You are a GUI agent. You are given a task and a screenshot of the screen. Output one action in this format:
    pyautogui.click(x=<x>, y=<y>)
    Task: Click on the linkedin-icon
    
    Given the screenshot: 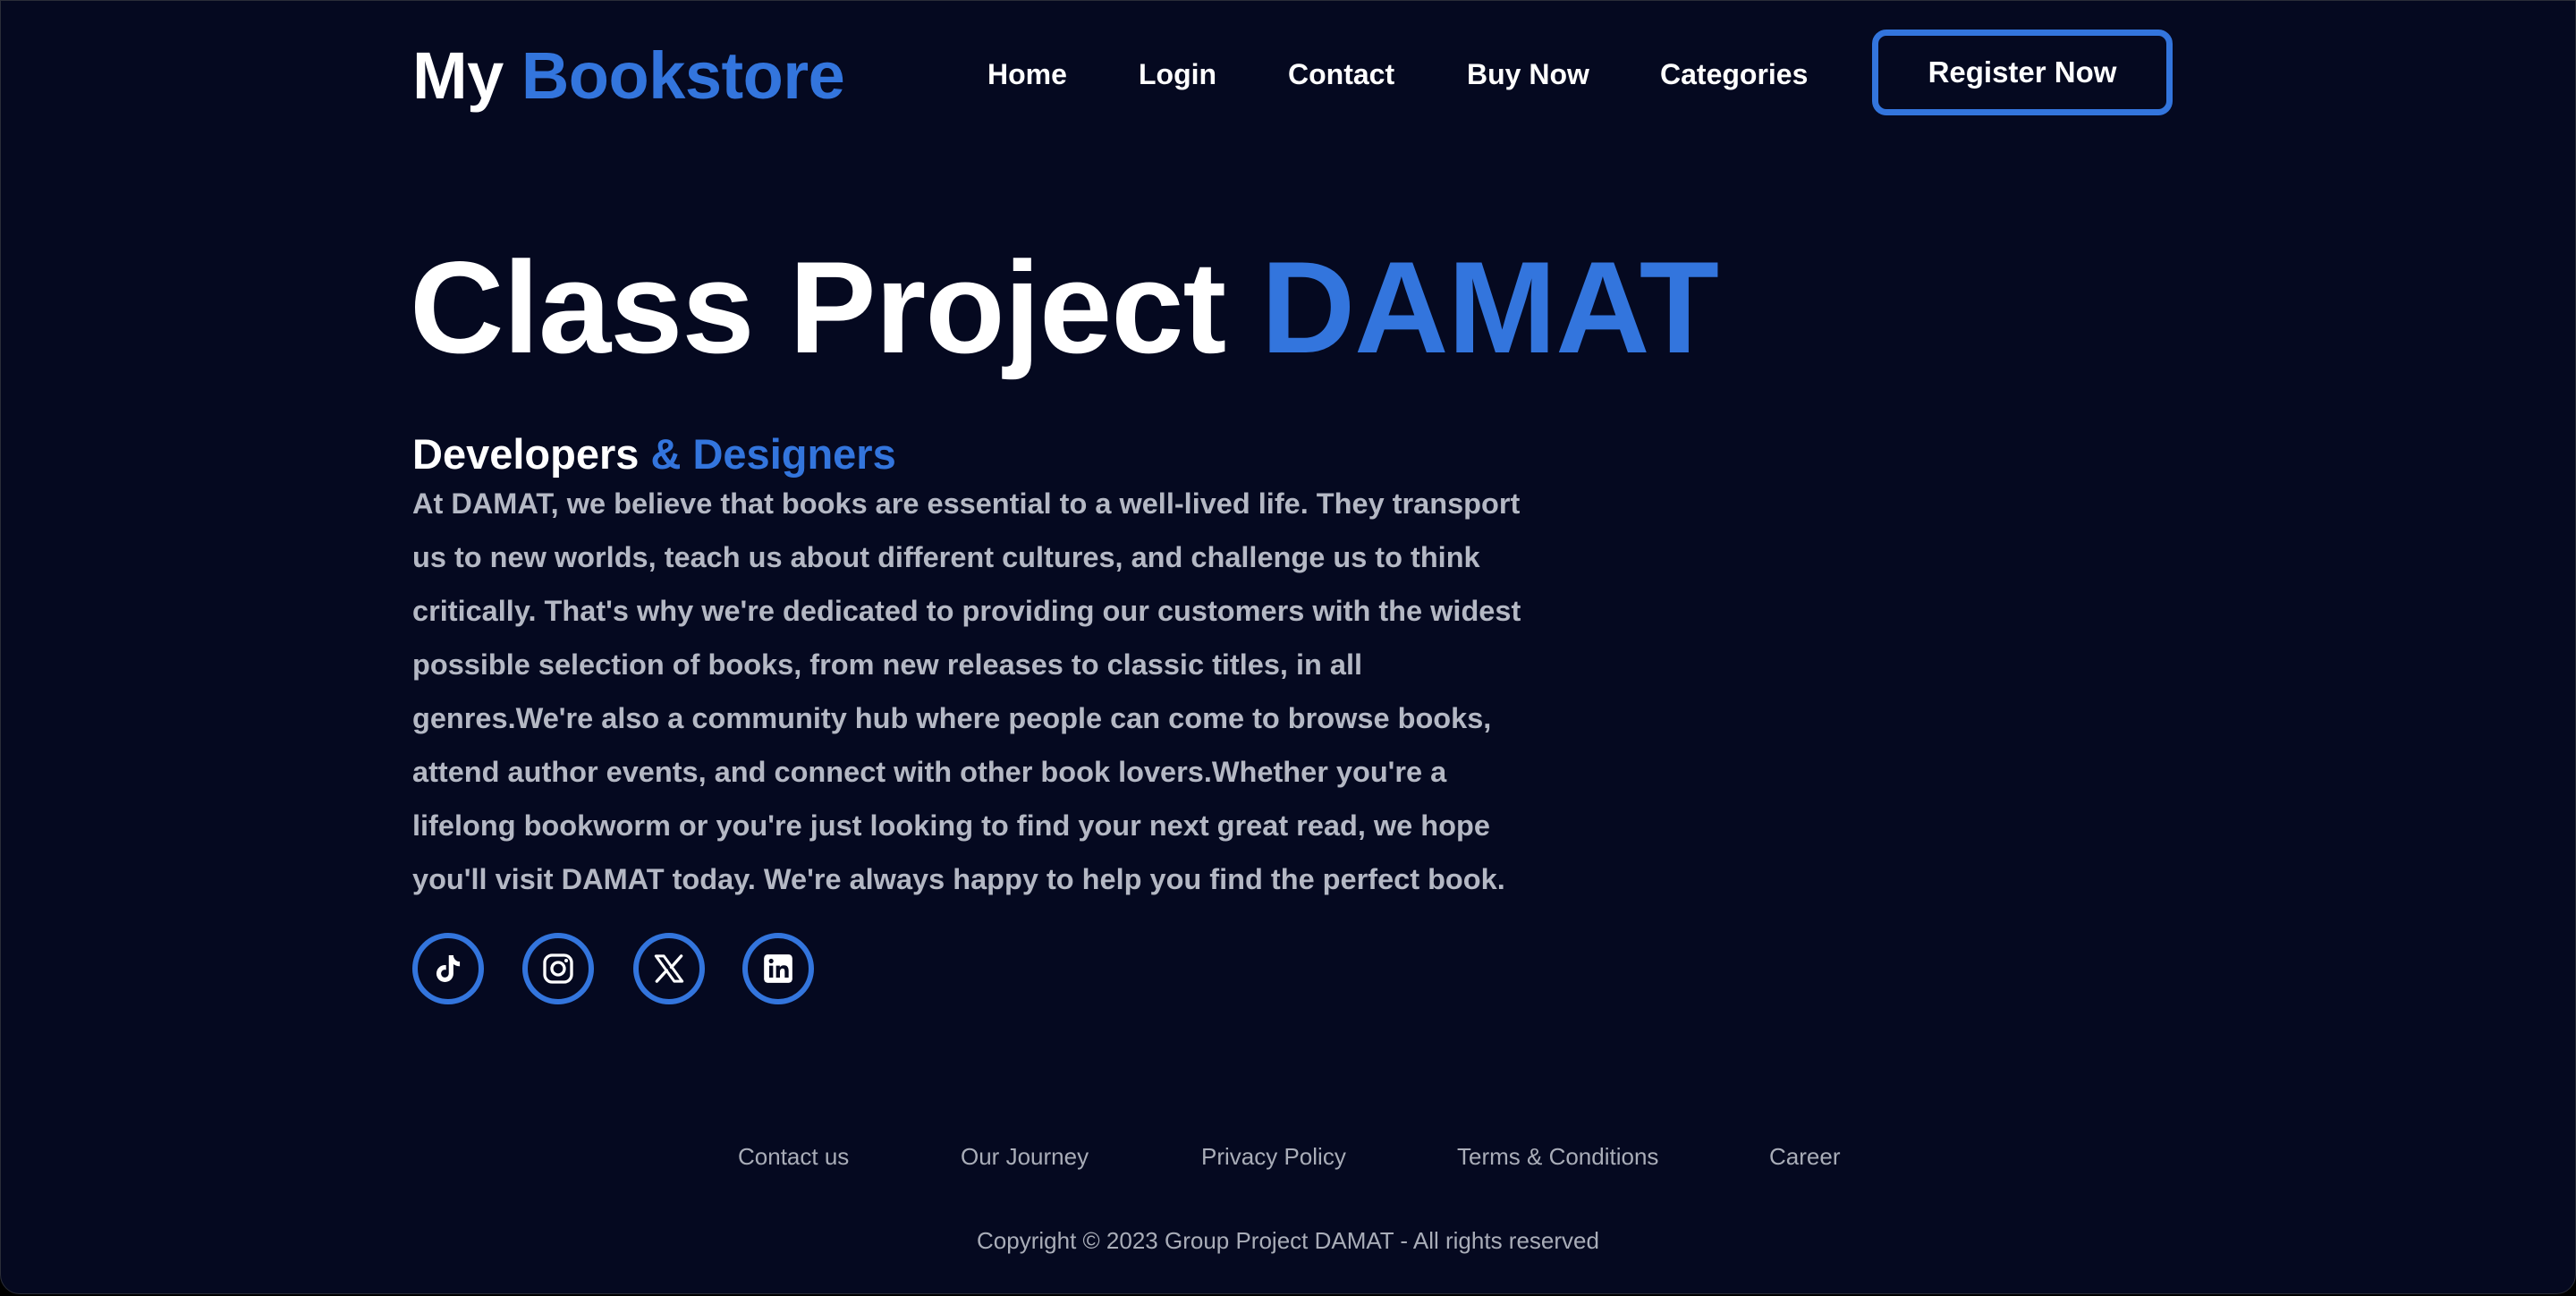 What is the action you would take?
    pyautogui.click(x=778, y=969)
    